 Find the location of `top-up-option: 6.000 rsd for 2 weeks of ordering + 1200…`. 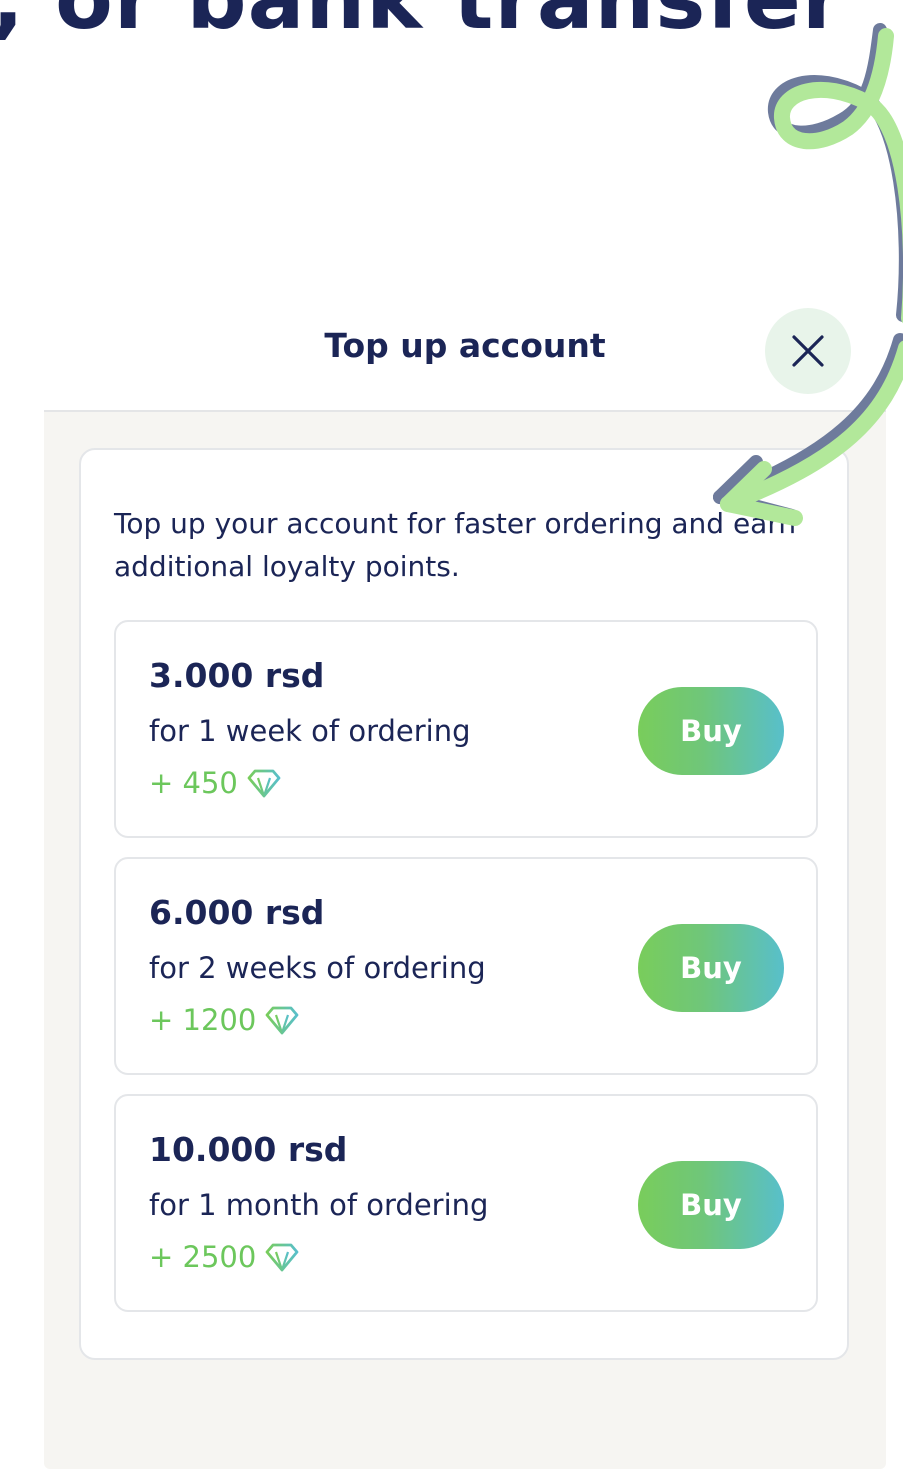

top-up-option: 6.000 rsd for 2 weeks of ordering + 1200… is located at coordinates (466, 966).